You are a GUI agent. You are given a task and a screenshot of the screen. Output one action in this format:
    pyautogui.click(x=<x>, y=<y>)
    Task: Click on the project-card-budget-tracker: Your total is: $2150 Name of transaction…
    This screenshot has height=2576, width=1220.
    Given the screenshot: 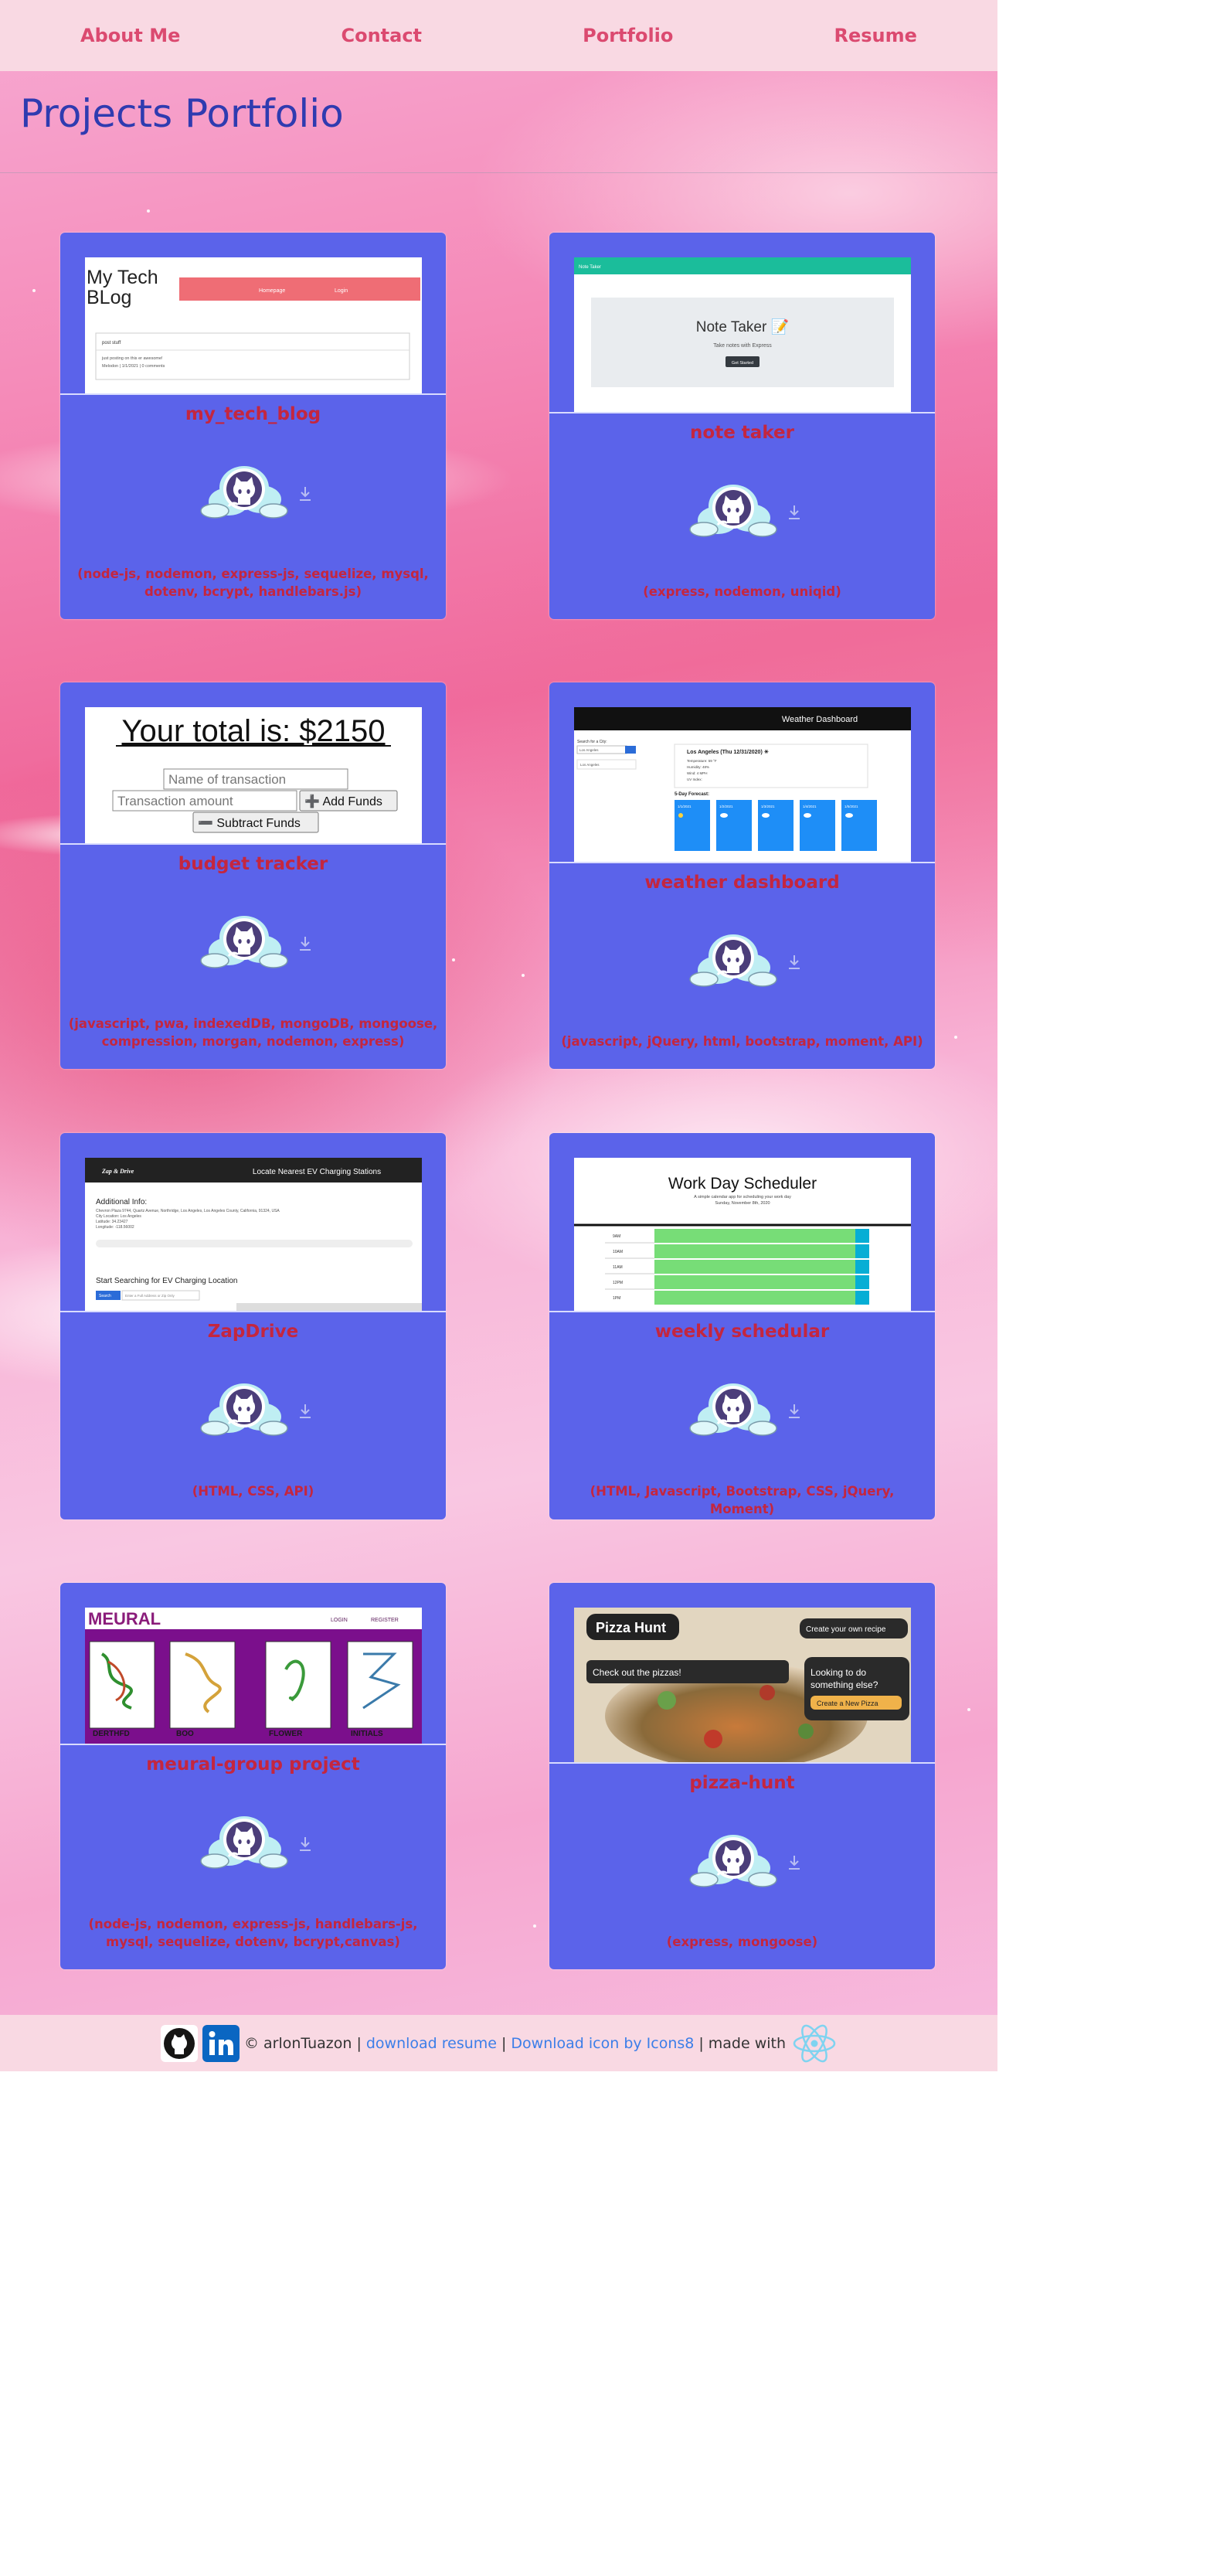 What is the action you would take?
    pyautogui.click(x=253, y=876)
    